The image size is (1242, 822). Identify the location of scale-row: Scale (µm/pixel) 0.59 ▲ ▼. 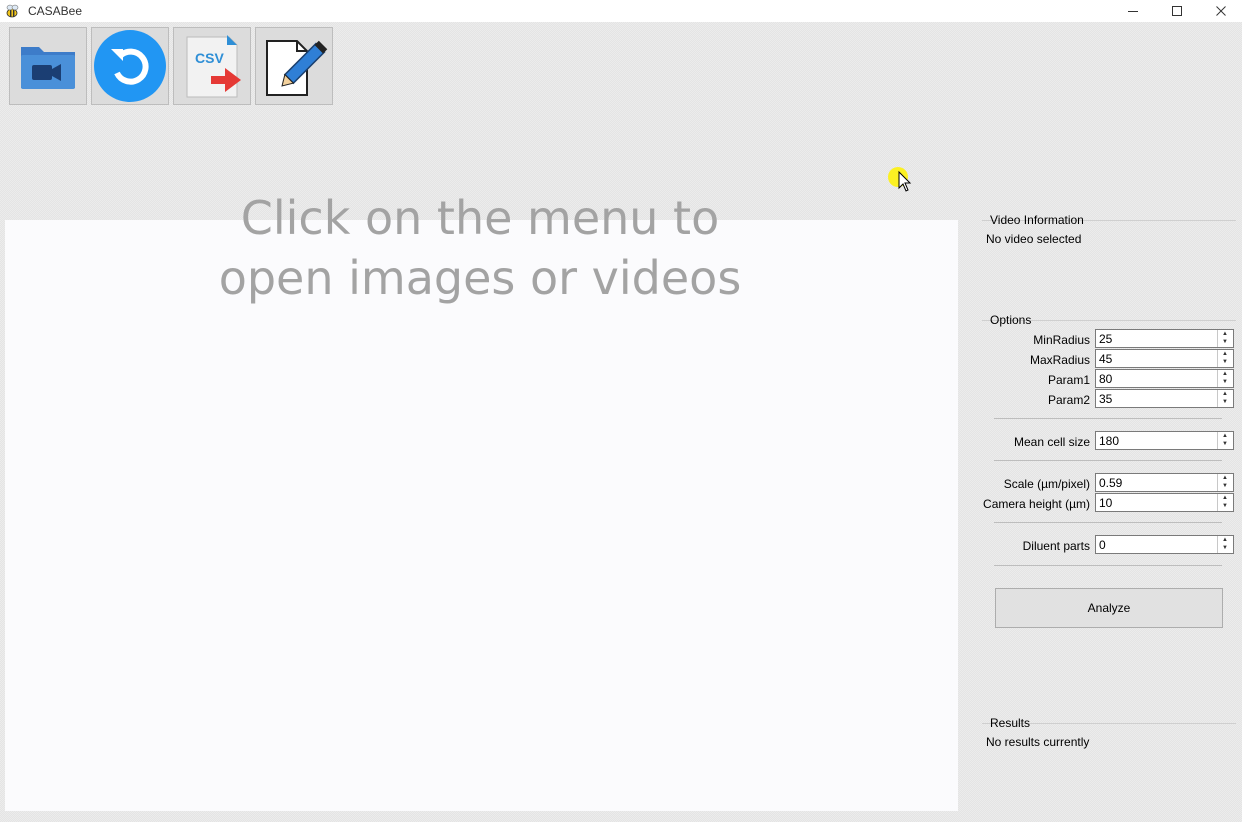
(1109, 483).